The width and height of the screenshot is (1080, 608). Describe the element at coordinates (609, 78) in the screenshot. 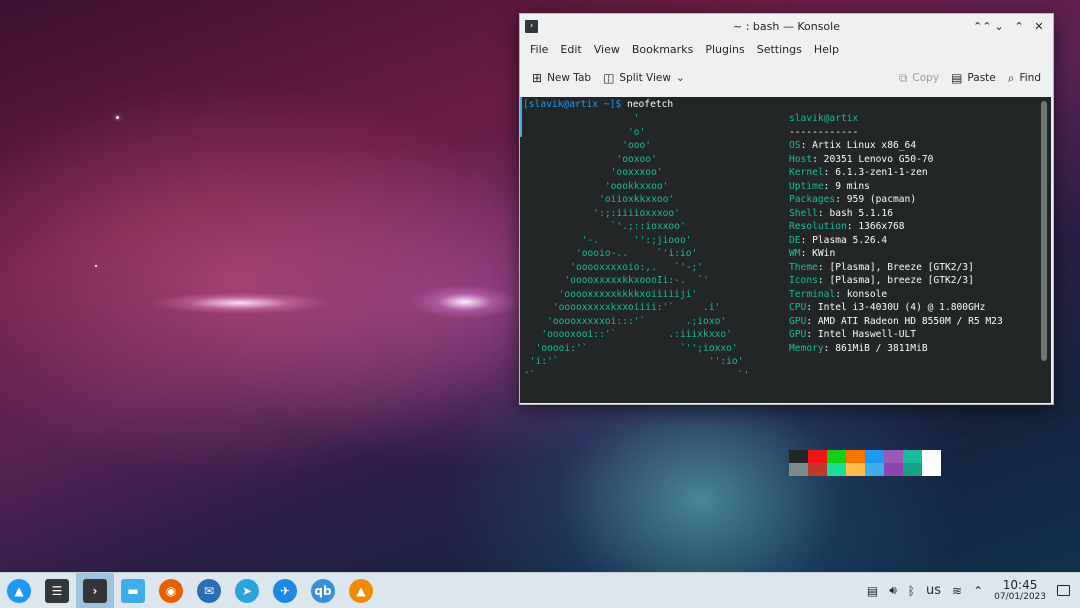

I see `split-view-icon: ◫` at that location.